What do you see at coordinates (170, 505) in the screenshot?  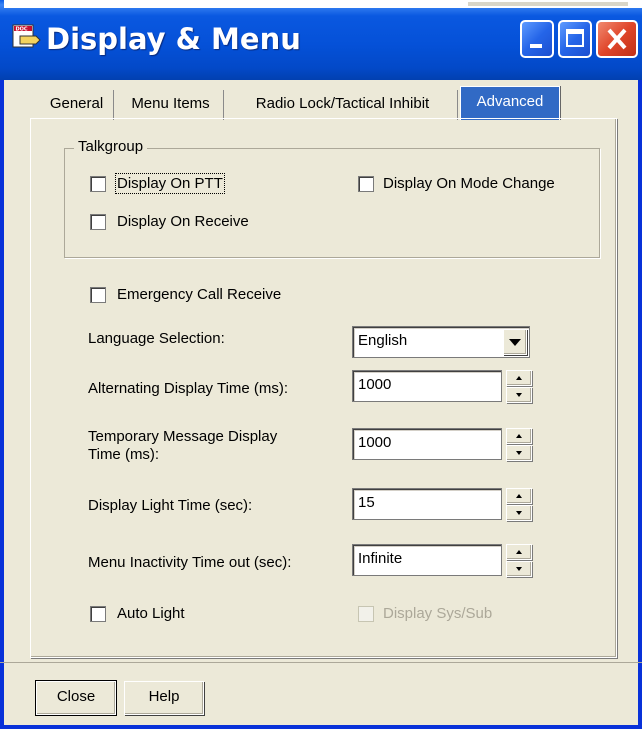 I see `display-light-time-label: Display Light Time (sec):` at bounding box center [170, 505].